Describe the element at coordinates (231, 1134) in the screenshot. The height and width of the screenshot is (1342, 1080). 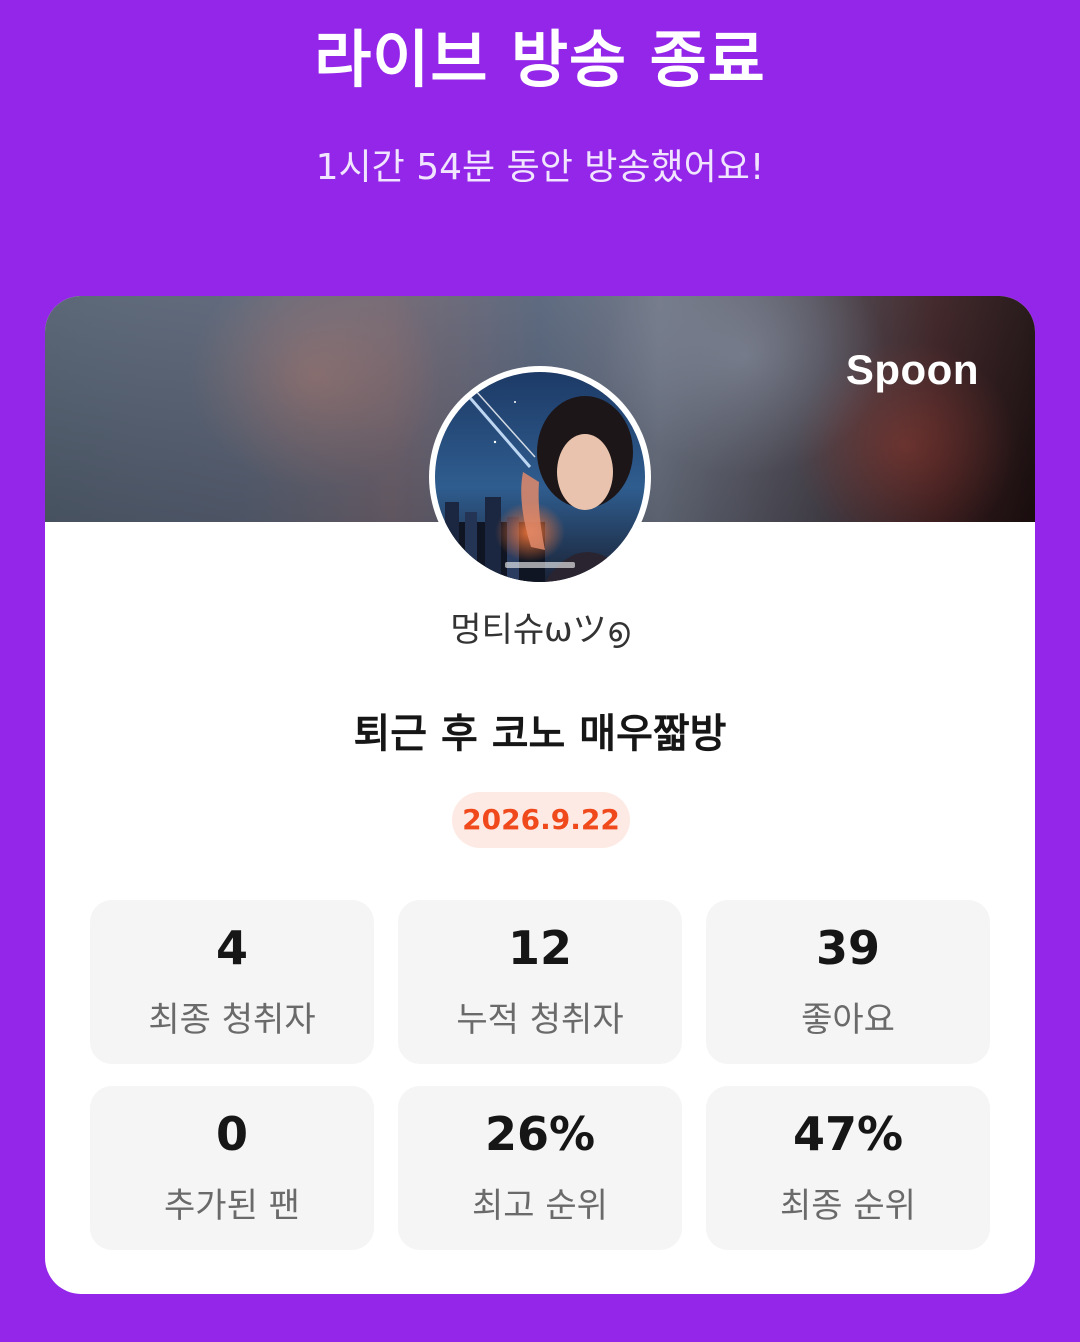
I see `stat-value: 0` at that location.